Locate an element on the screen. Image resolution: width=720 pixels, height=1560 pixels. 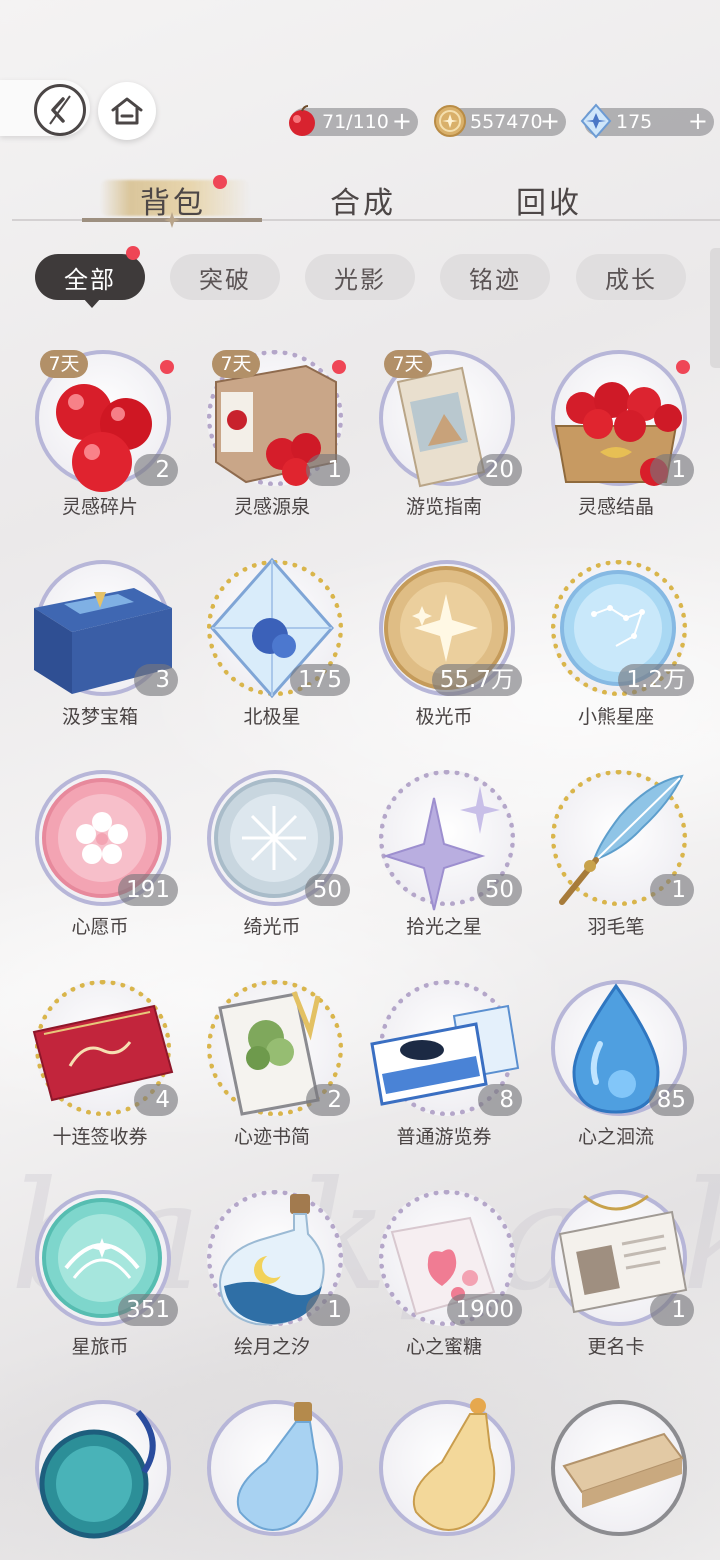
item-count: 175 is located at coordinates (320, 680).